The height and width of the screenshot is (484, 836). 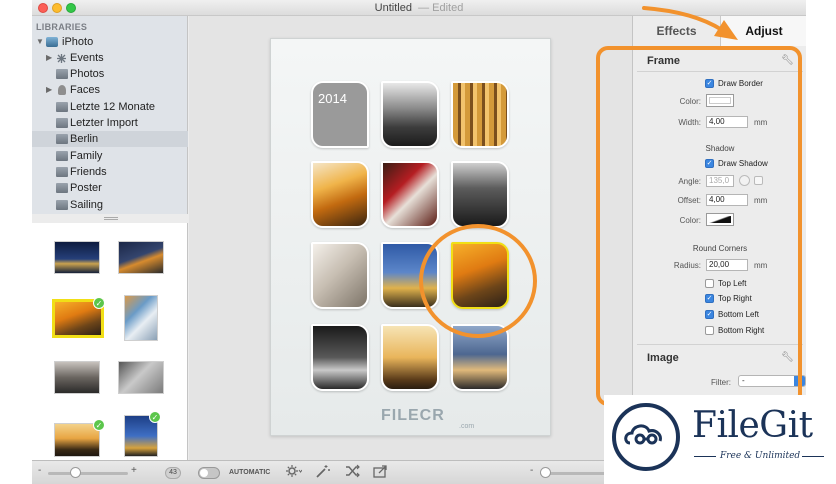 I want to click on sidebar-item-label: Sailing, so click(x=87, y=205).